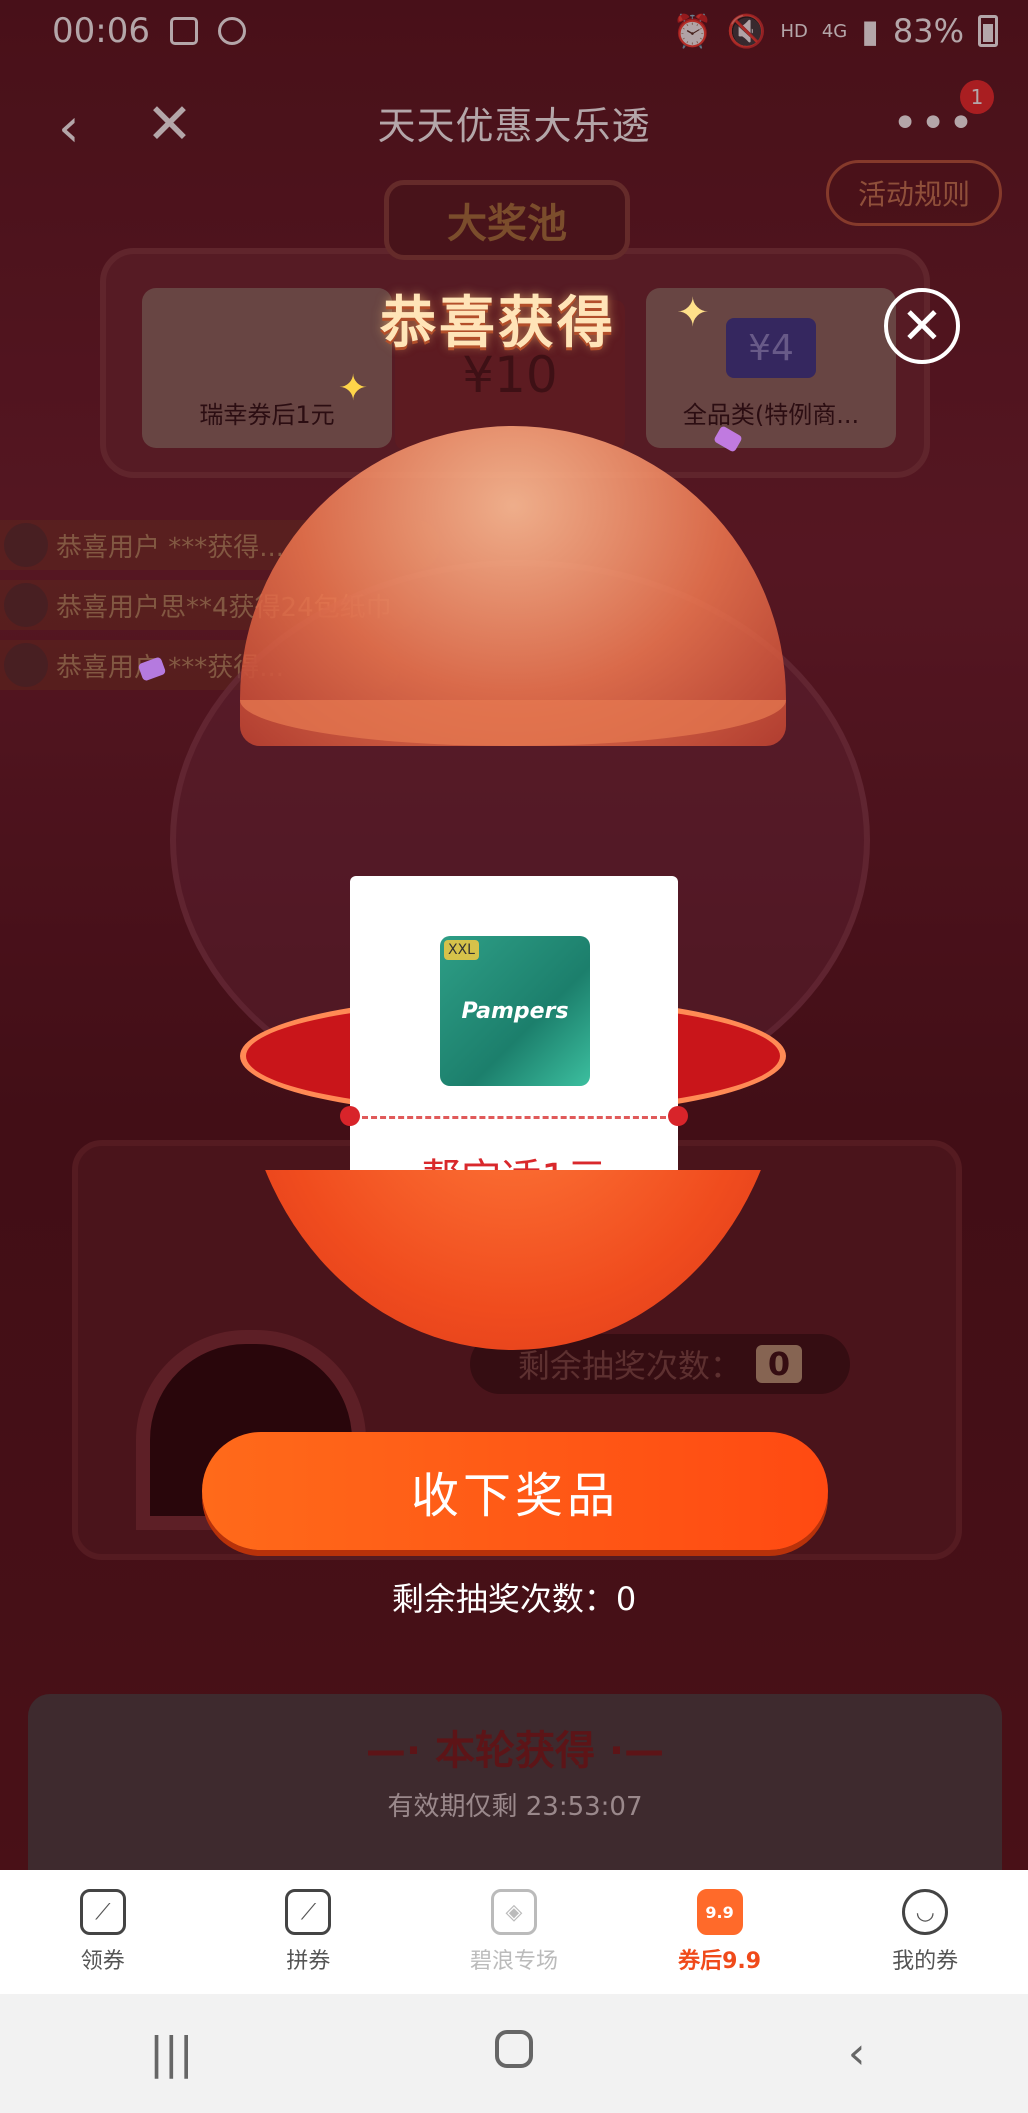  I want to click on group-coupon-icon: ⟋, so click(308, 1912).